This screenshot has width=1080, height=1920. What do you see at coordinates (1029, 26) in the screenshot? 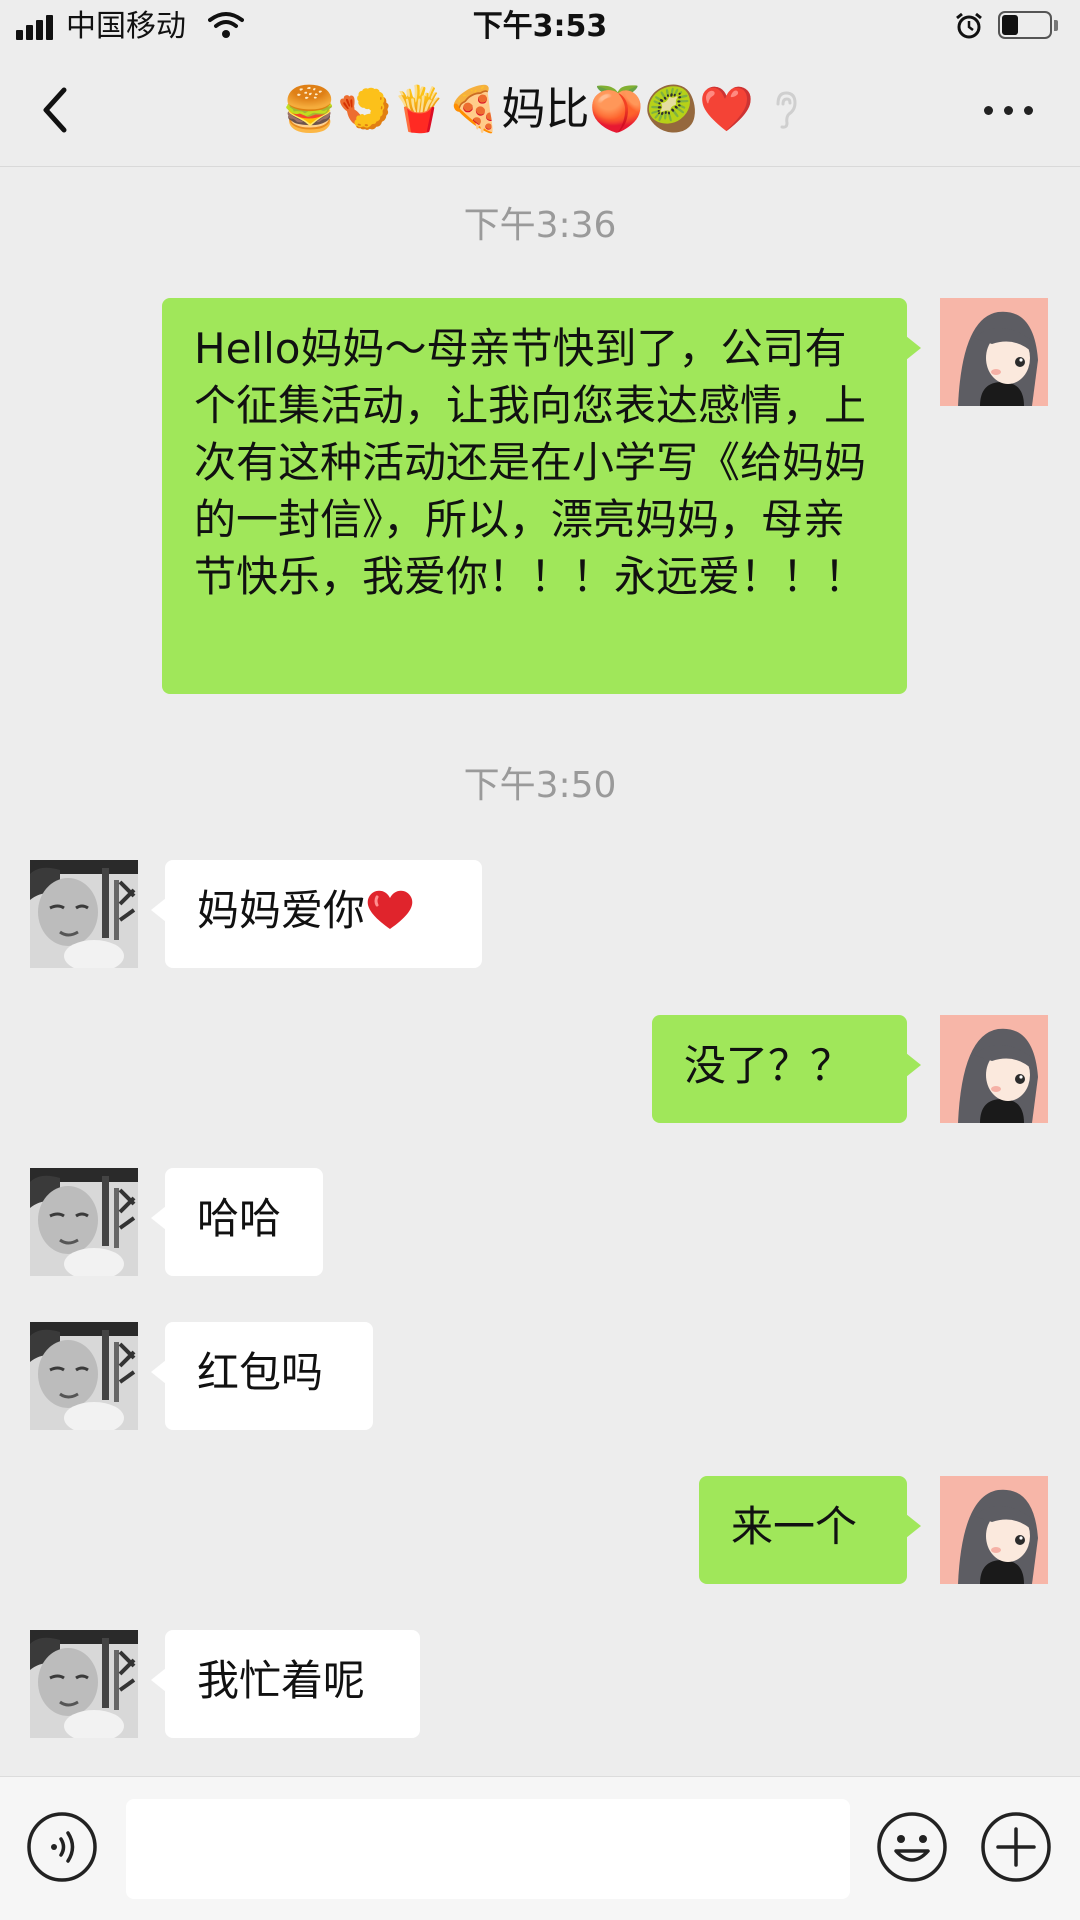
I see `battery-icon` at bounding box center [1029, 26].